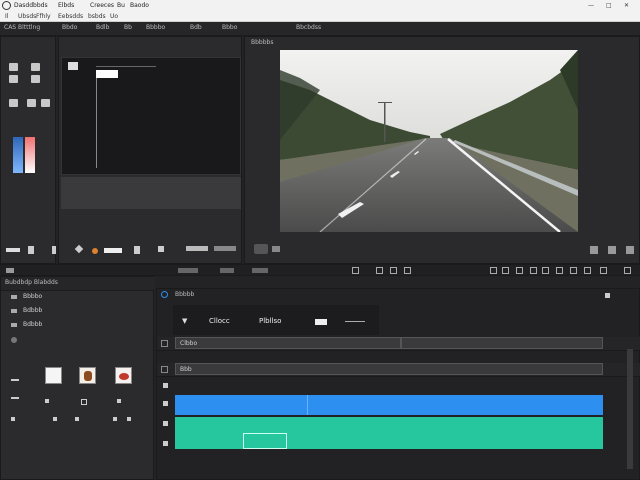  I want to click on submenu-item: Ffhly, so click(43, 16).